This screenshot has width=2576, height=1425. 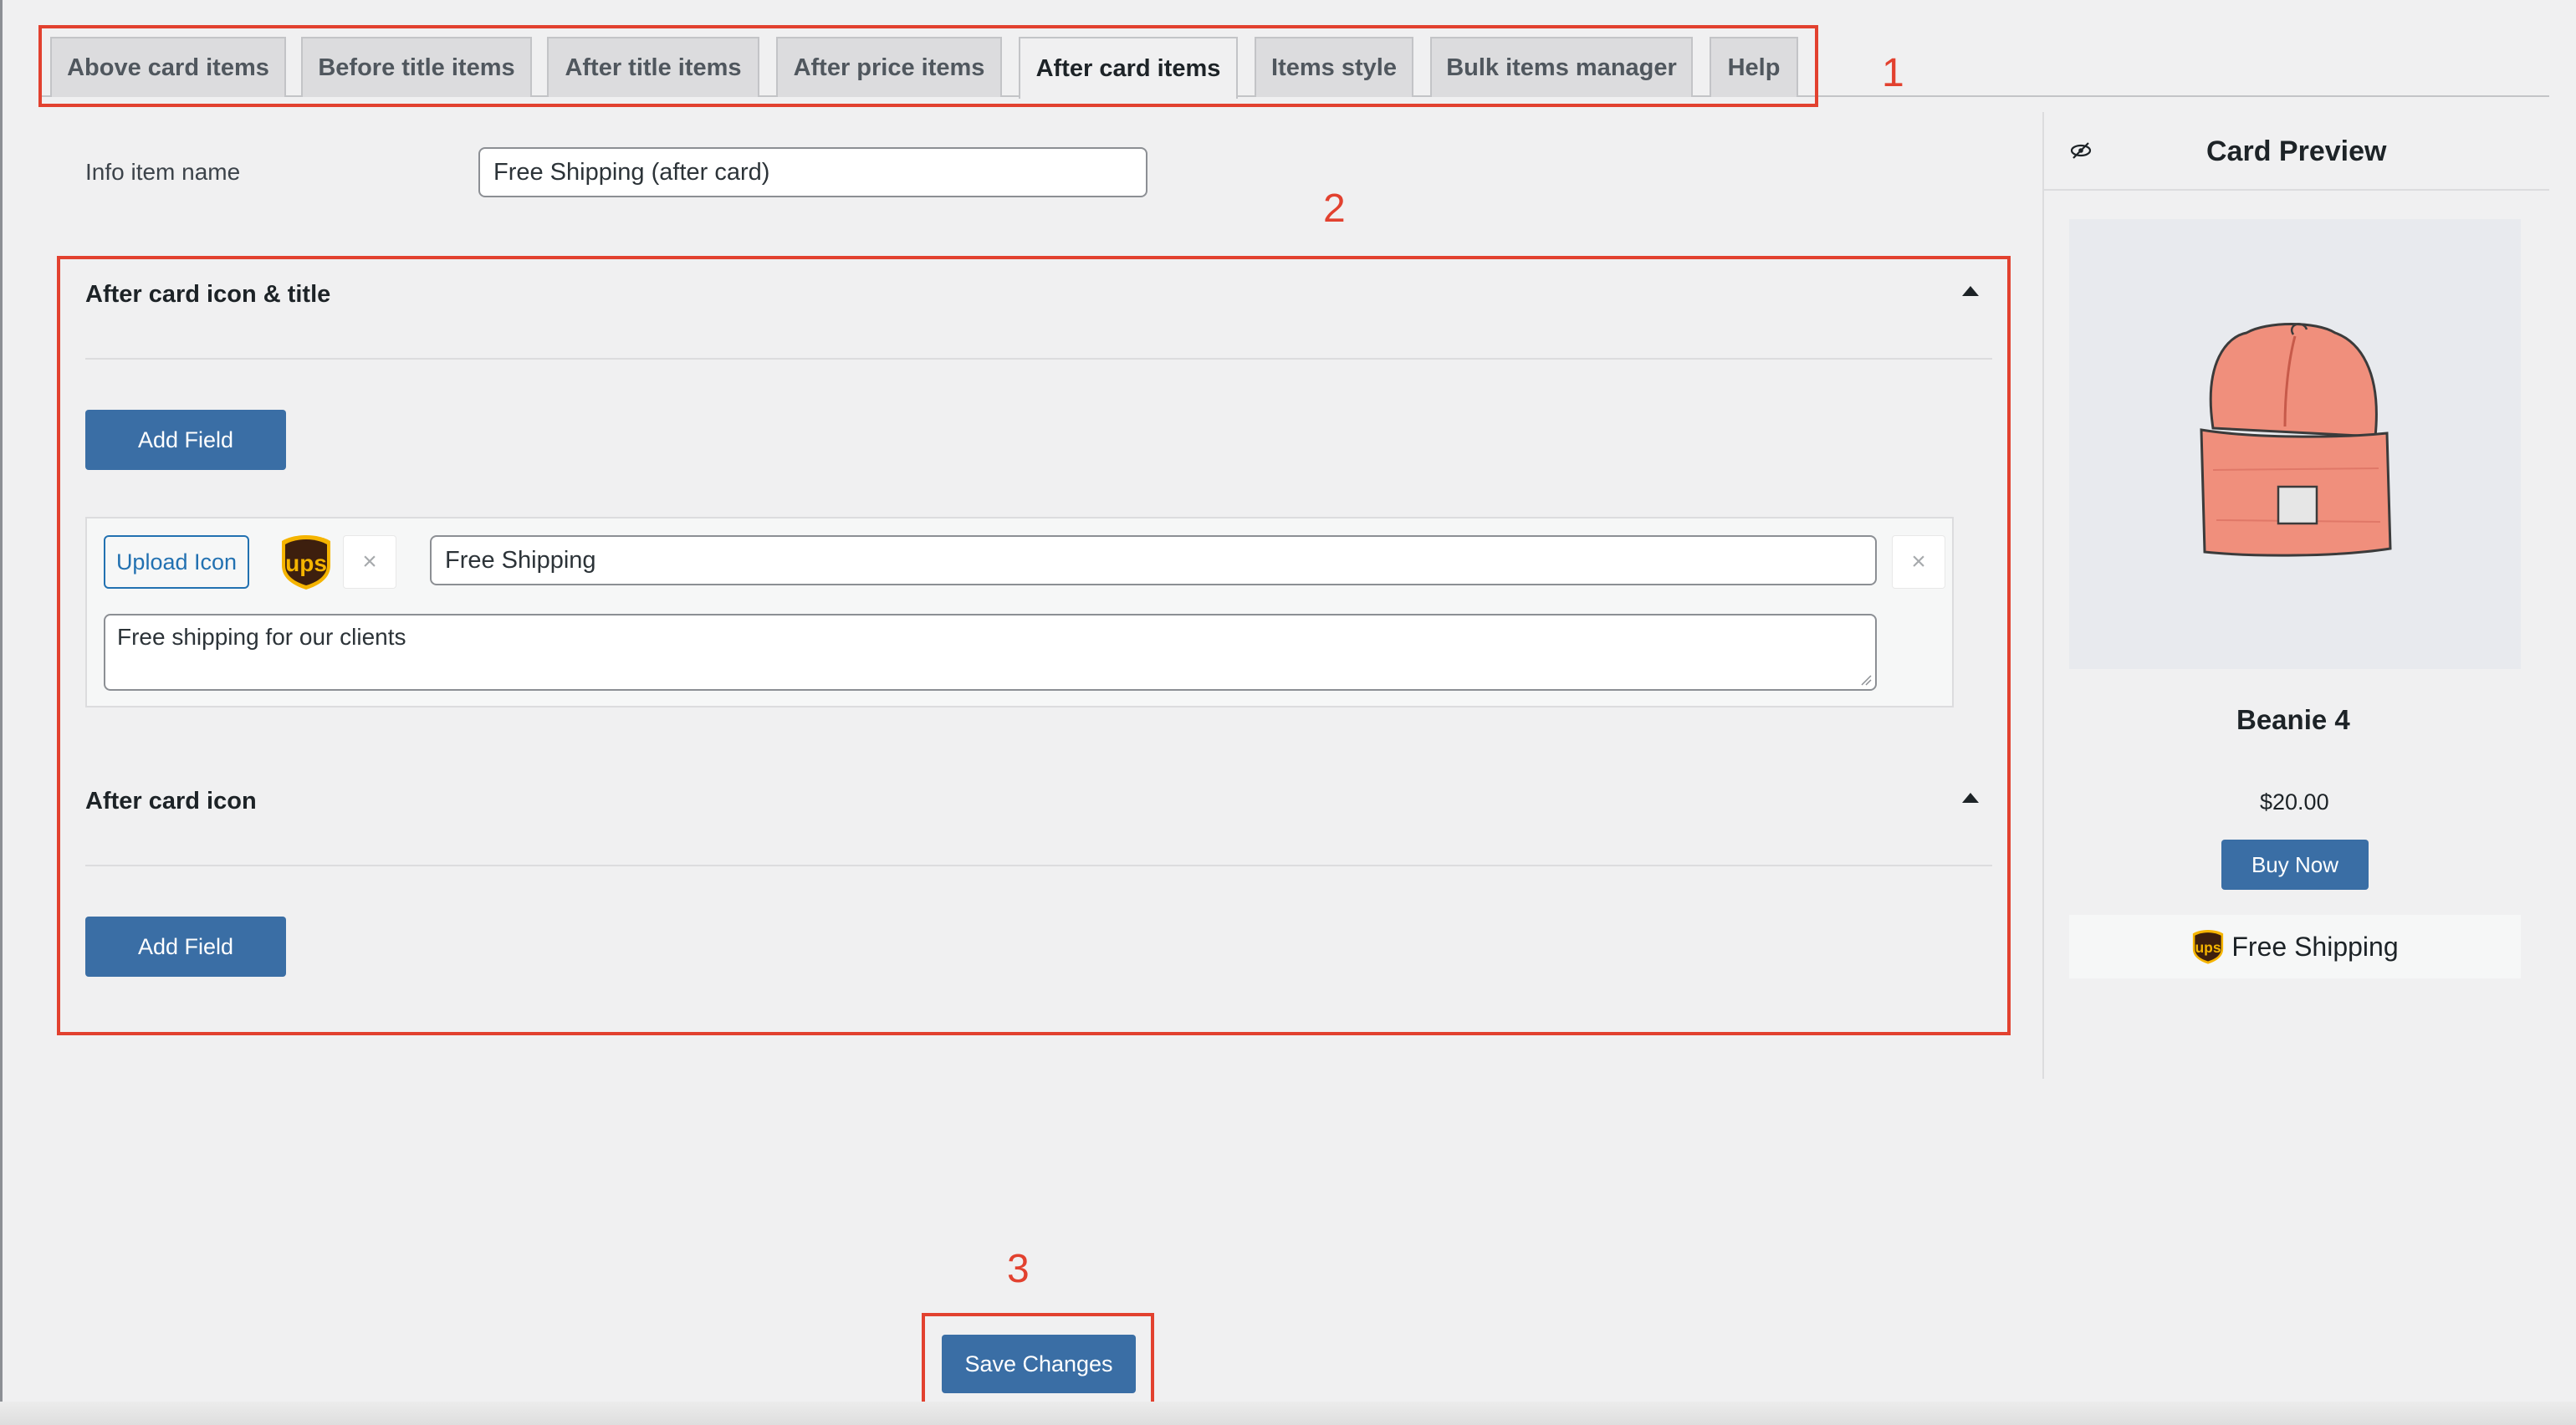 I want to click on shipping-info-item: ups Free Shipping, so click(x=2295, y=947).